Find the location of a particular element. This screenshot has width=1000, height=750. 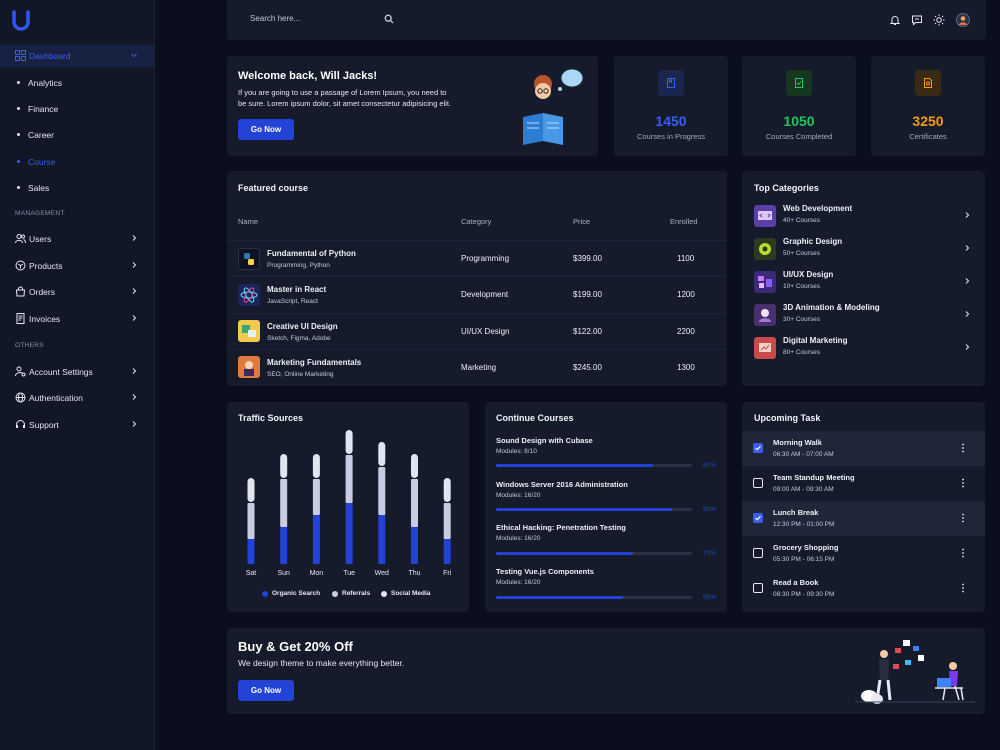

bar-social-media-sun is located at coordinates (284, 466).